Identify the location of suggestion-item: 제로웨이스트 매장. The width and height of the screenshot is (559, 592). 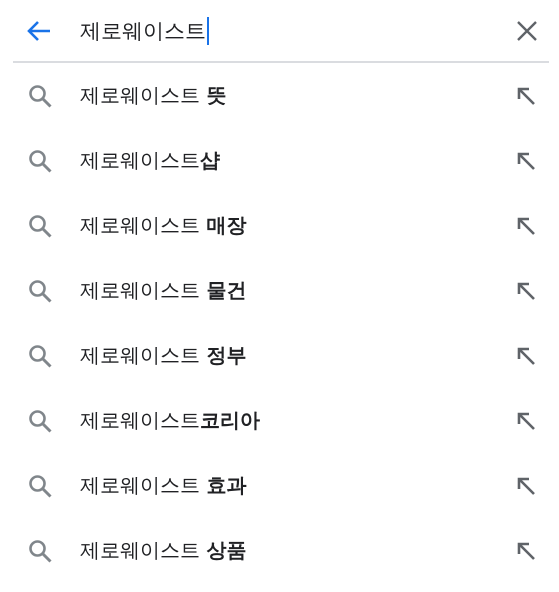
(298, 225).